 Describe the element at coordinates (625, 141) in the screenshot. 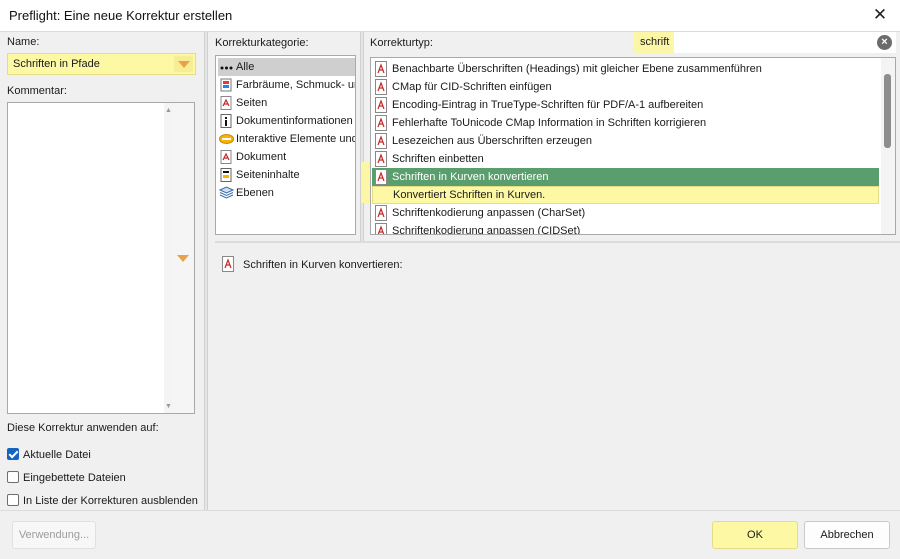

I see `type-item: Lesezeichen aus Überschriften erzeugen` at that location.